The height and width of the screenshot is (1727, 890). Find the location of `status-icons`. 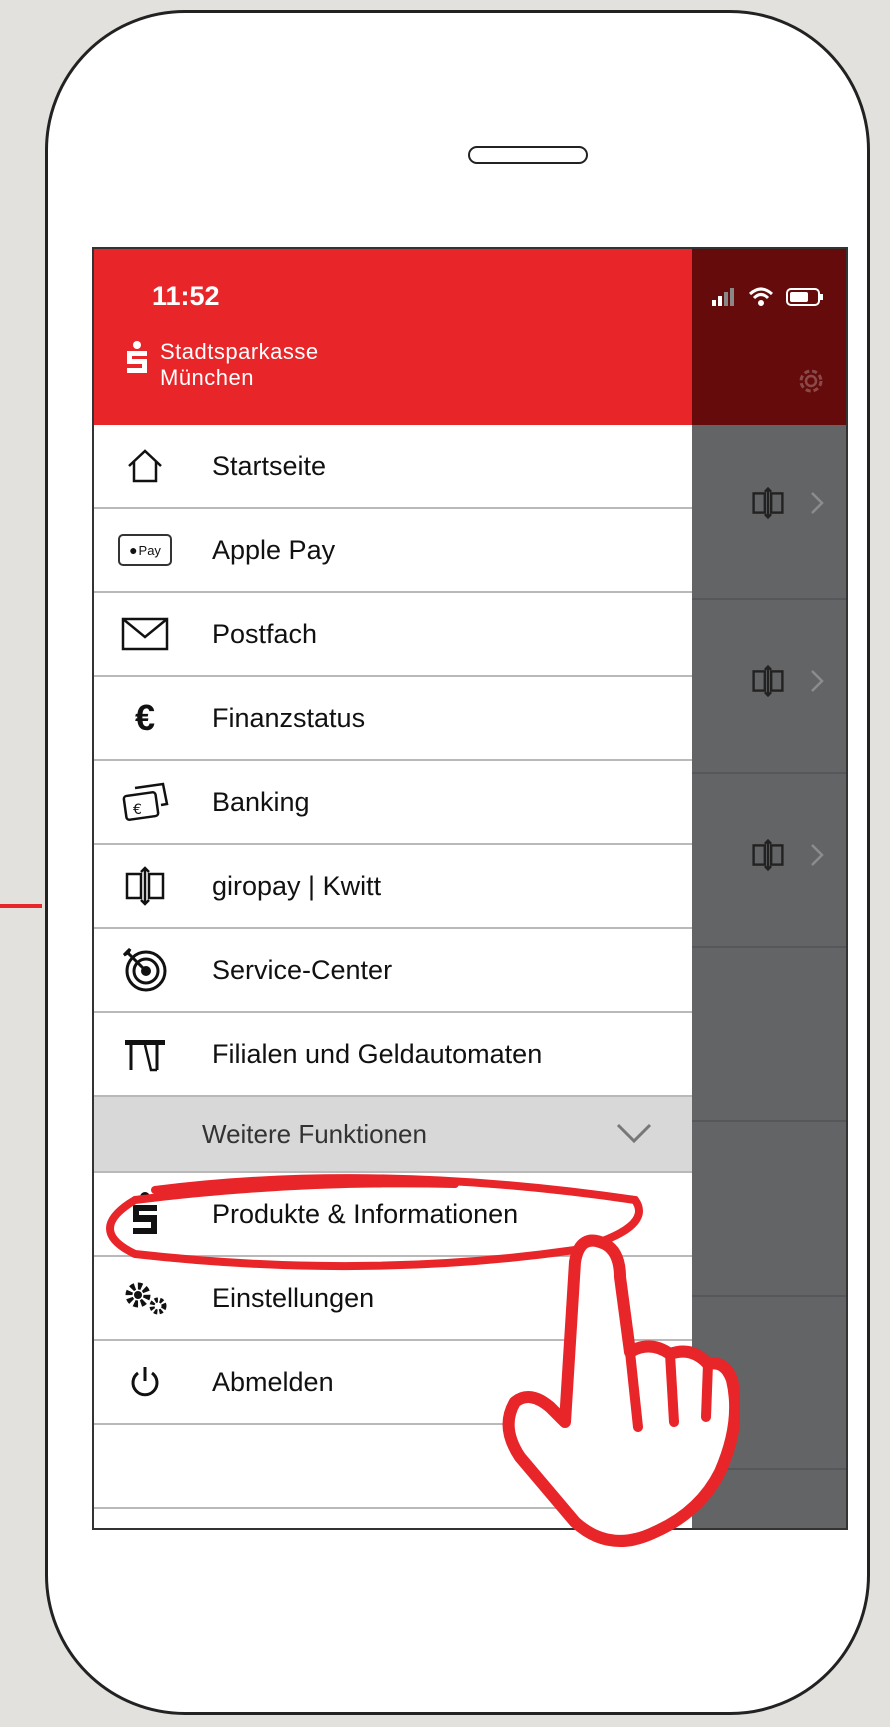

status-icons is located at coordinates (768, 297).